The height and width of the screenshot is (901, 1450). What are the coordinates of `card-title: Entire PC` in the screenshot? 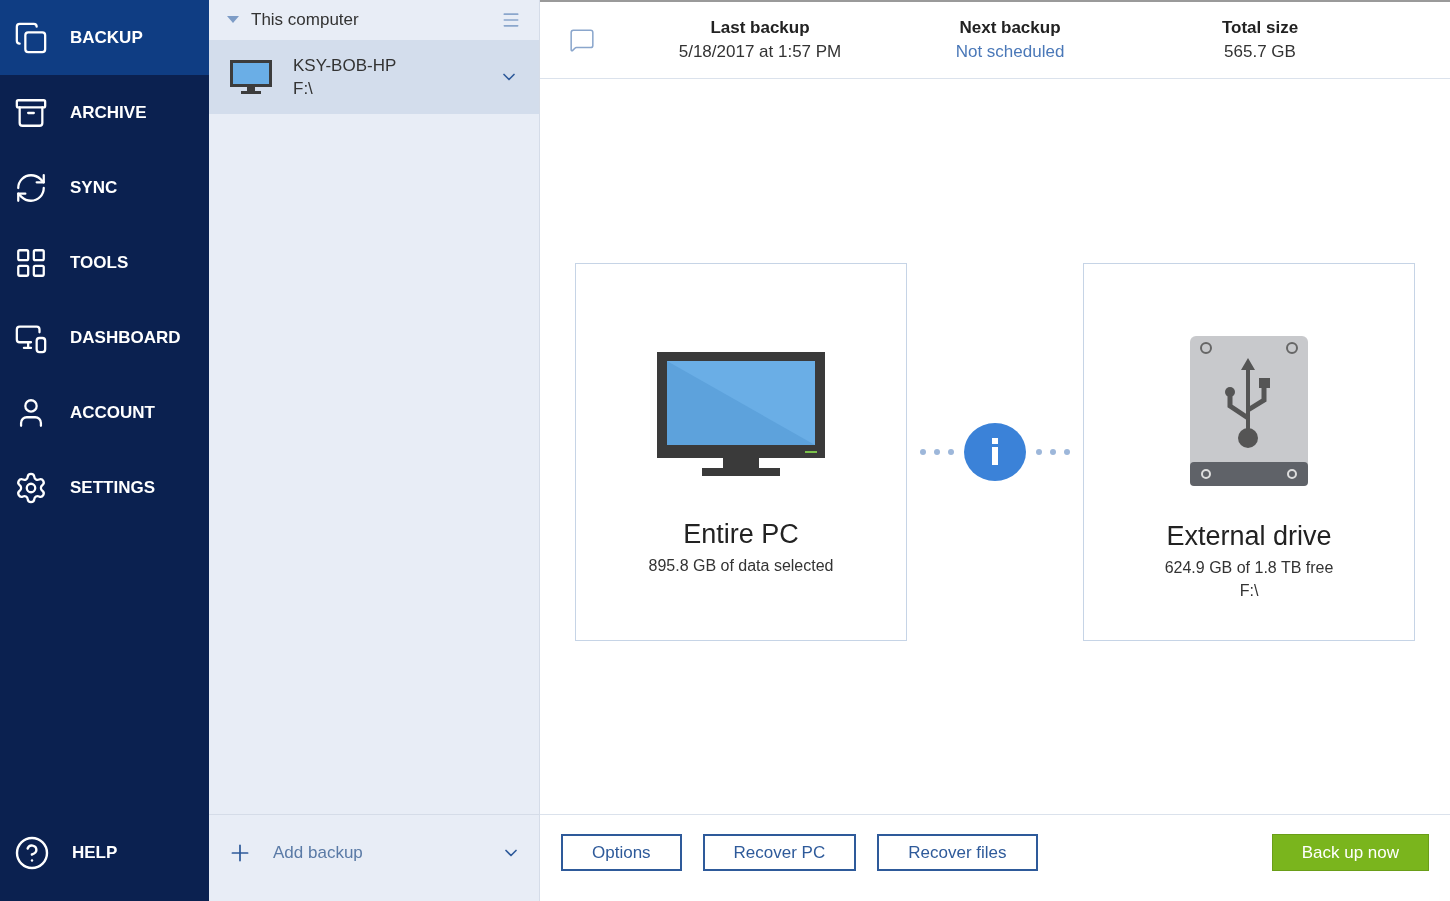 It's located at (741, 534).